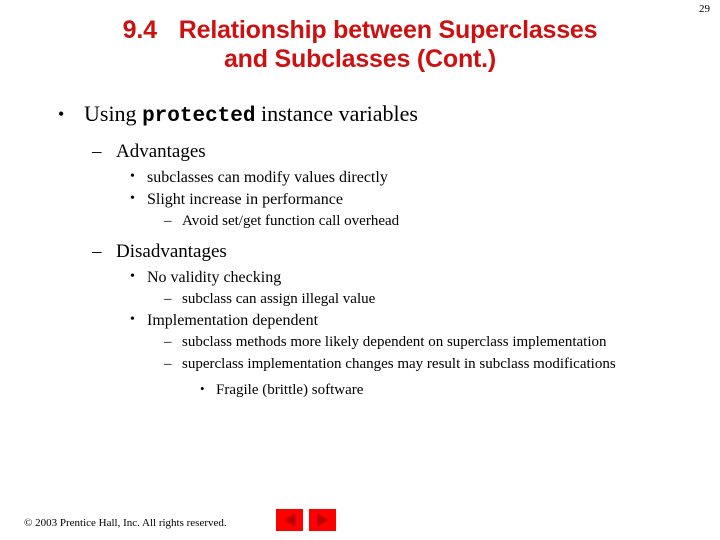  I want to click on bullet-text: Implementation dependent, so click(233, 320).